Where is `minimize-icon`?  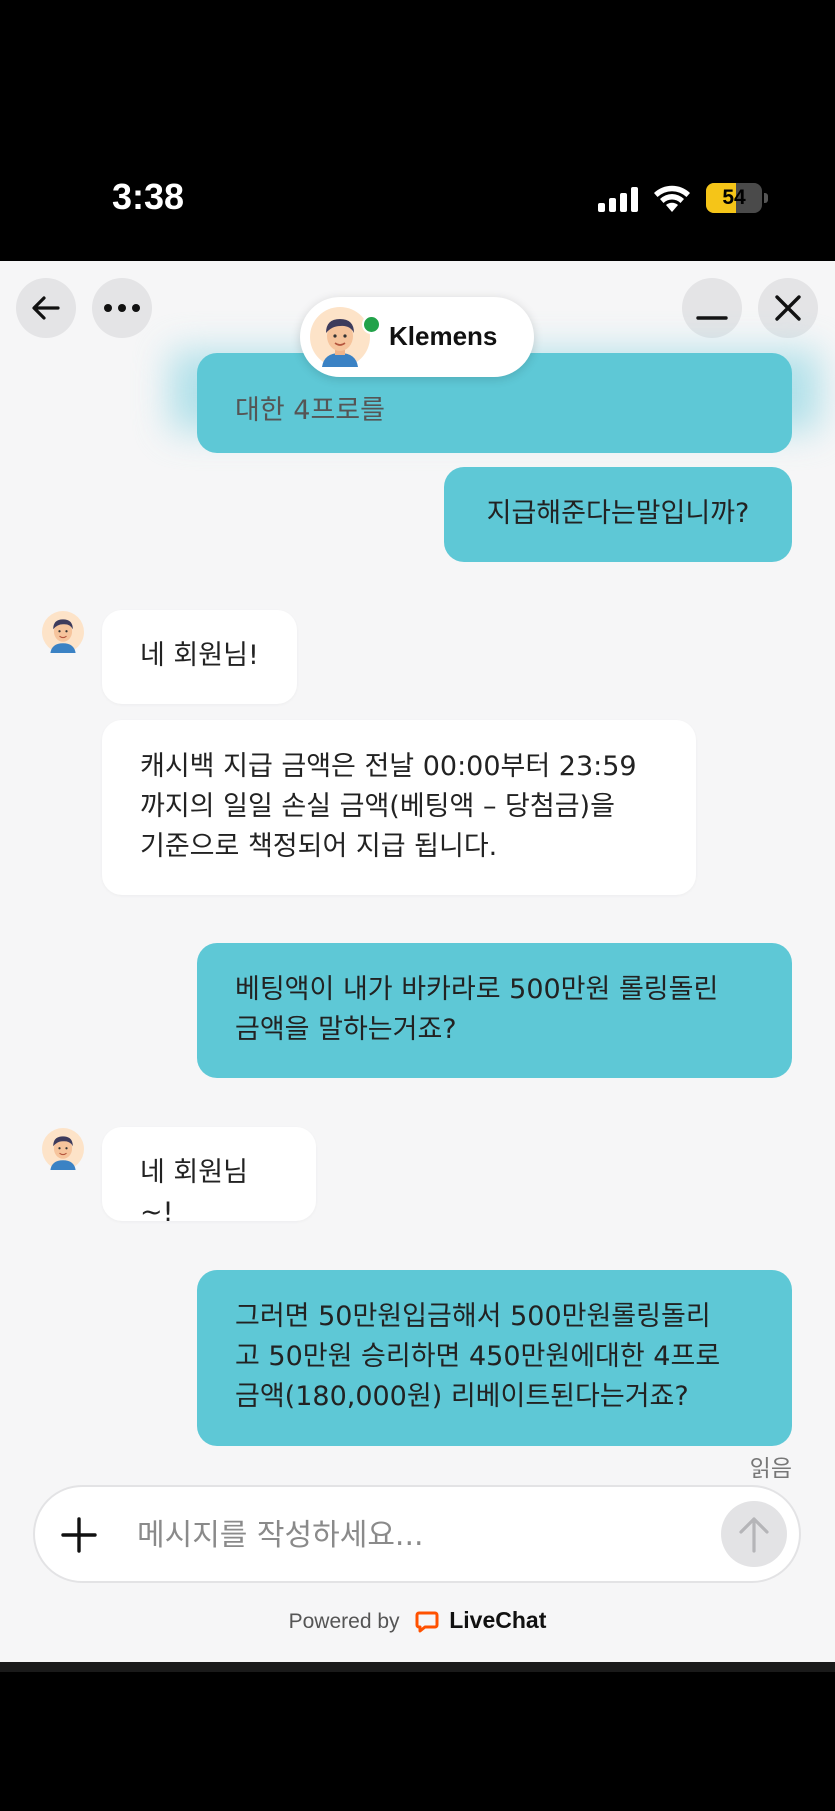 minimize-icon is located at coordinates (712, 318).